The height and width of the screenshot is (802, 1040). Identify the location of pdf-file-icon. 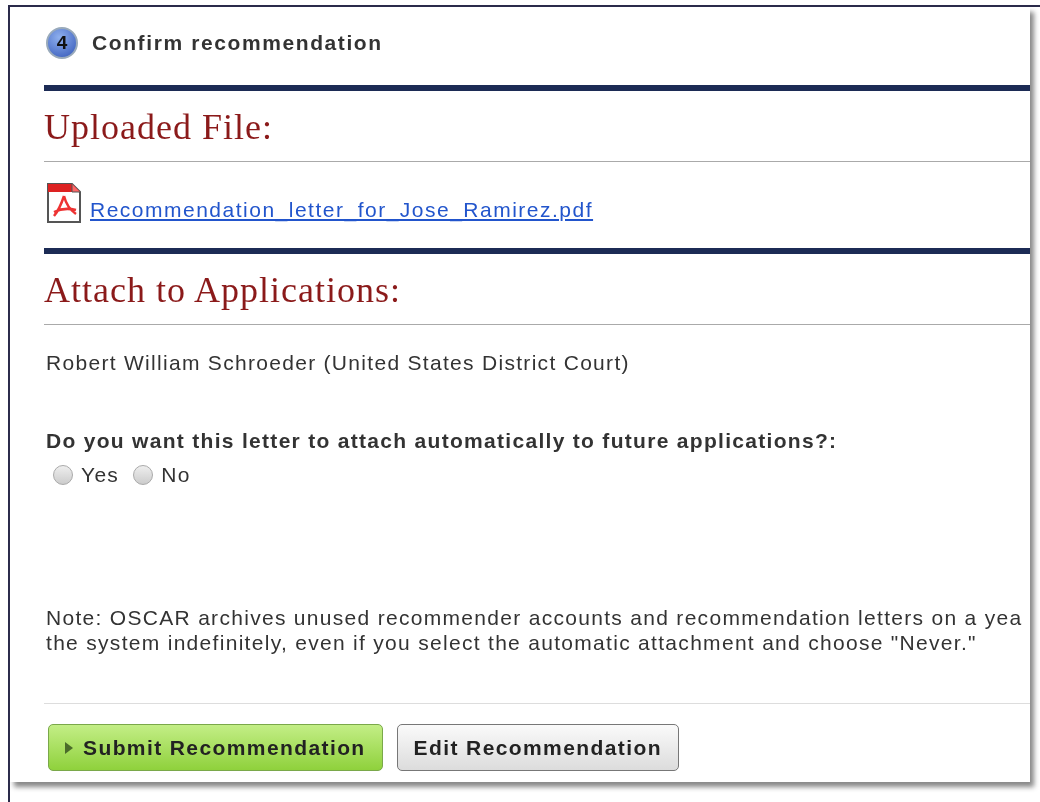
(64, 203).